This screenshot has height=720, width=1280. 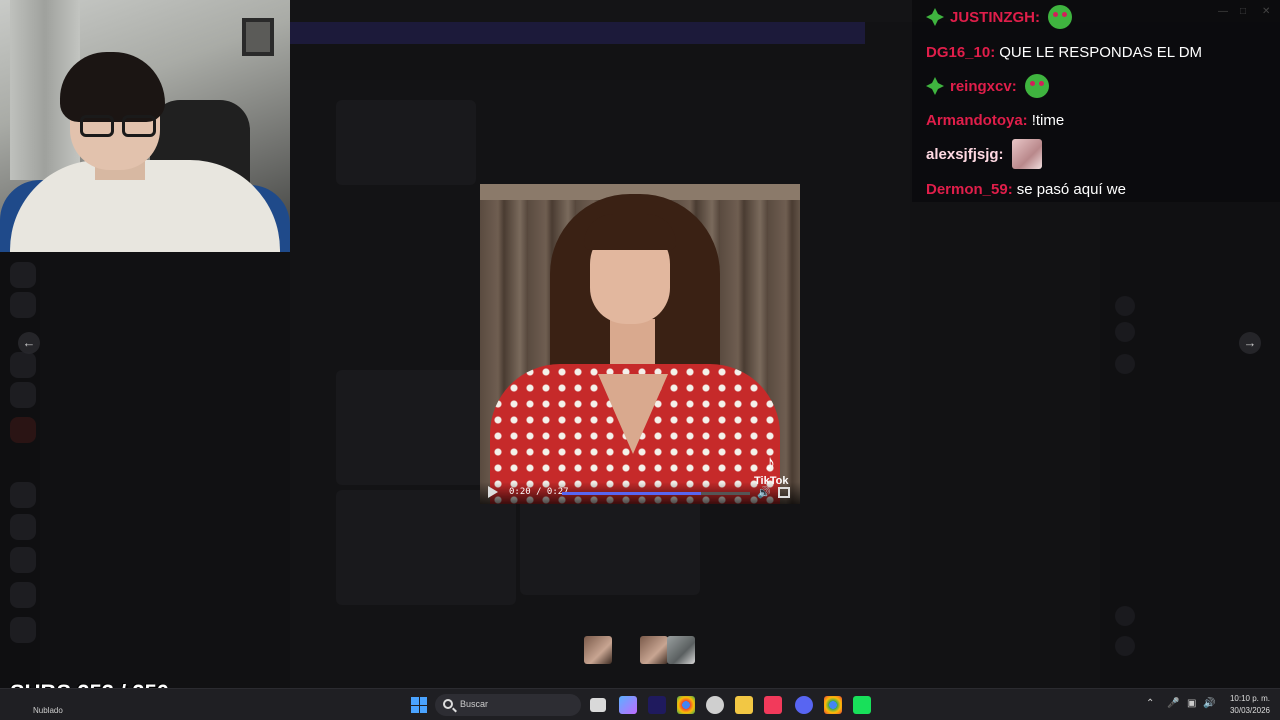 What do you see at coordinates (983, 86) in the screenshot?
I see `chat-username: reingxcv:` at bounding box center [983, 86].